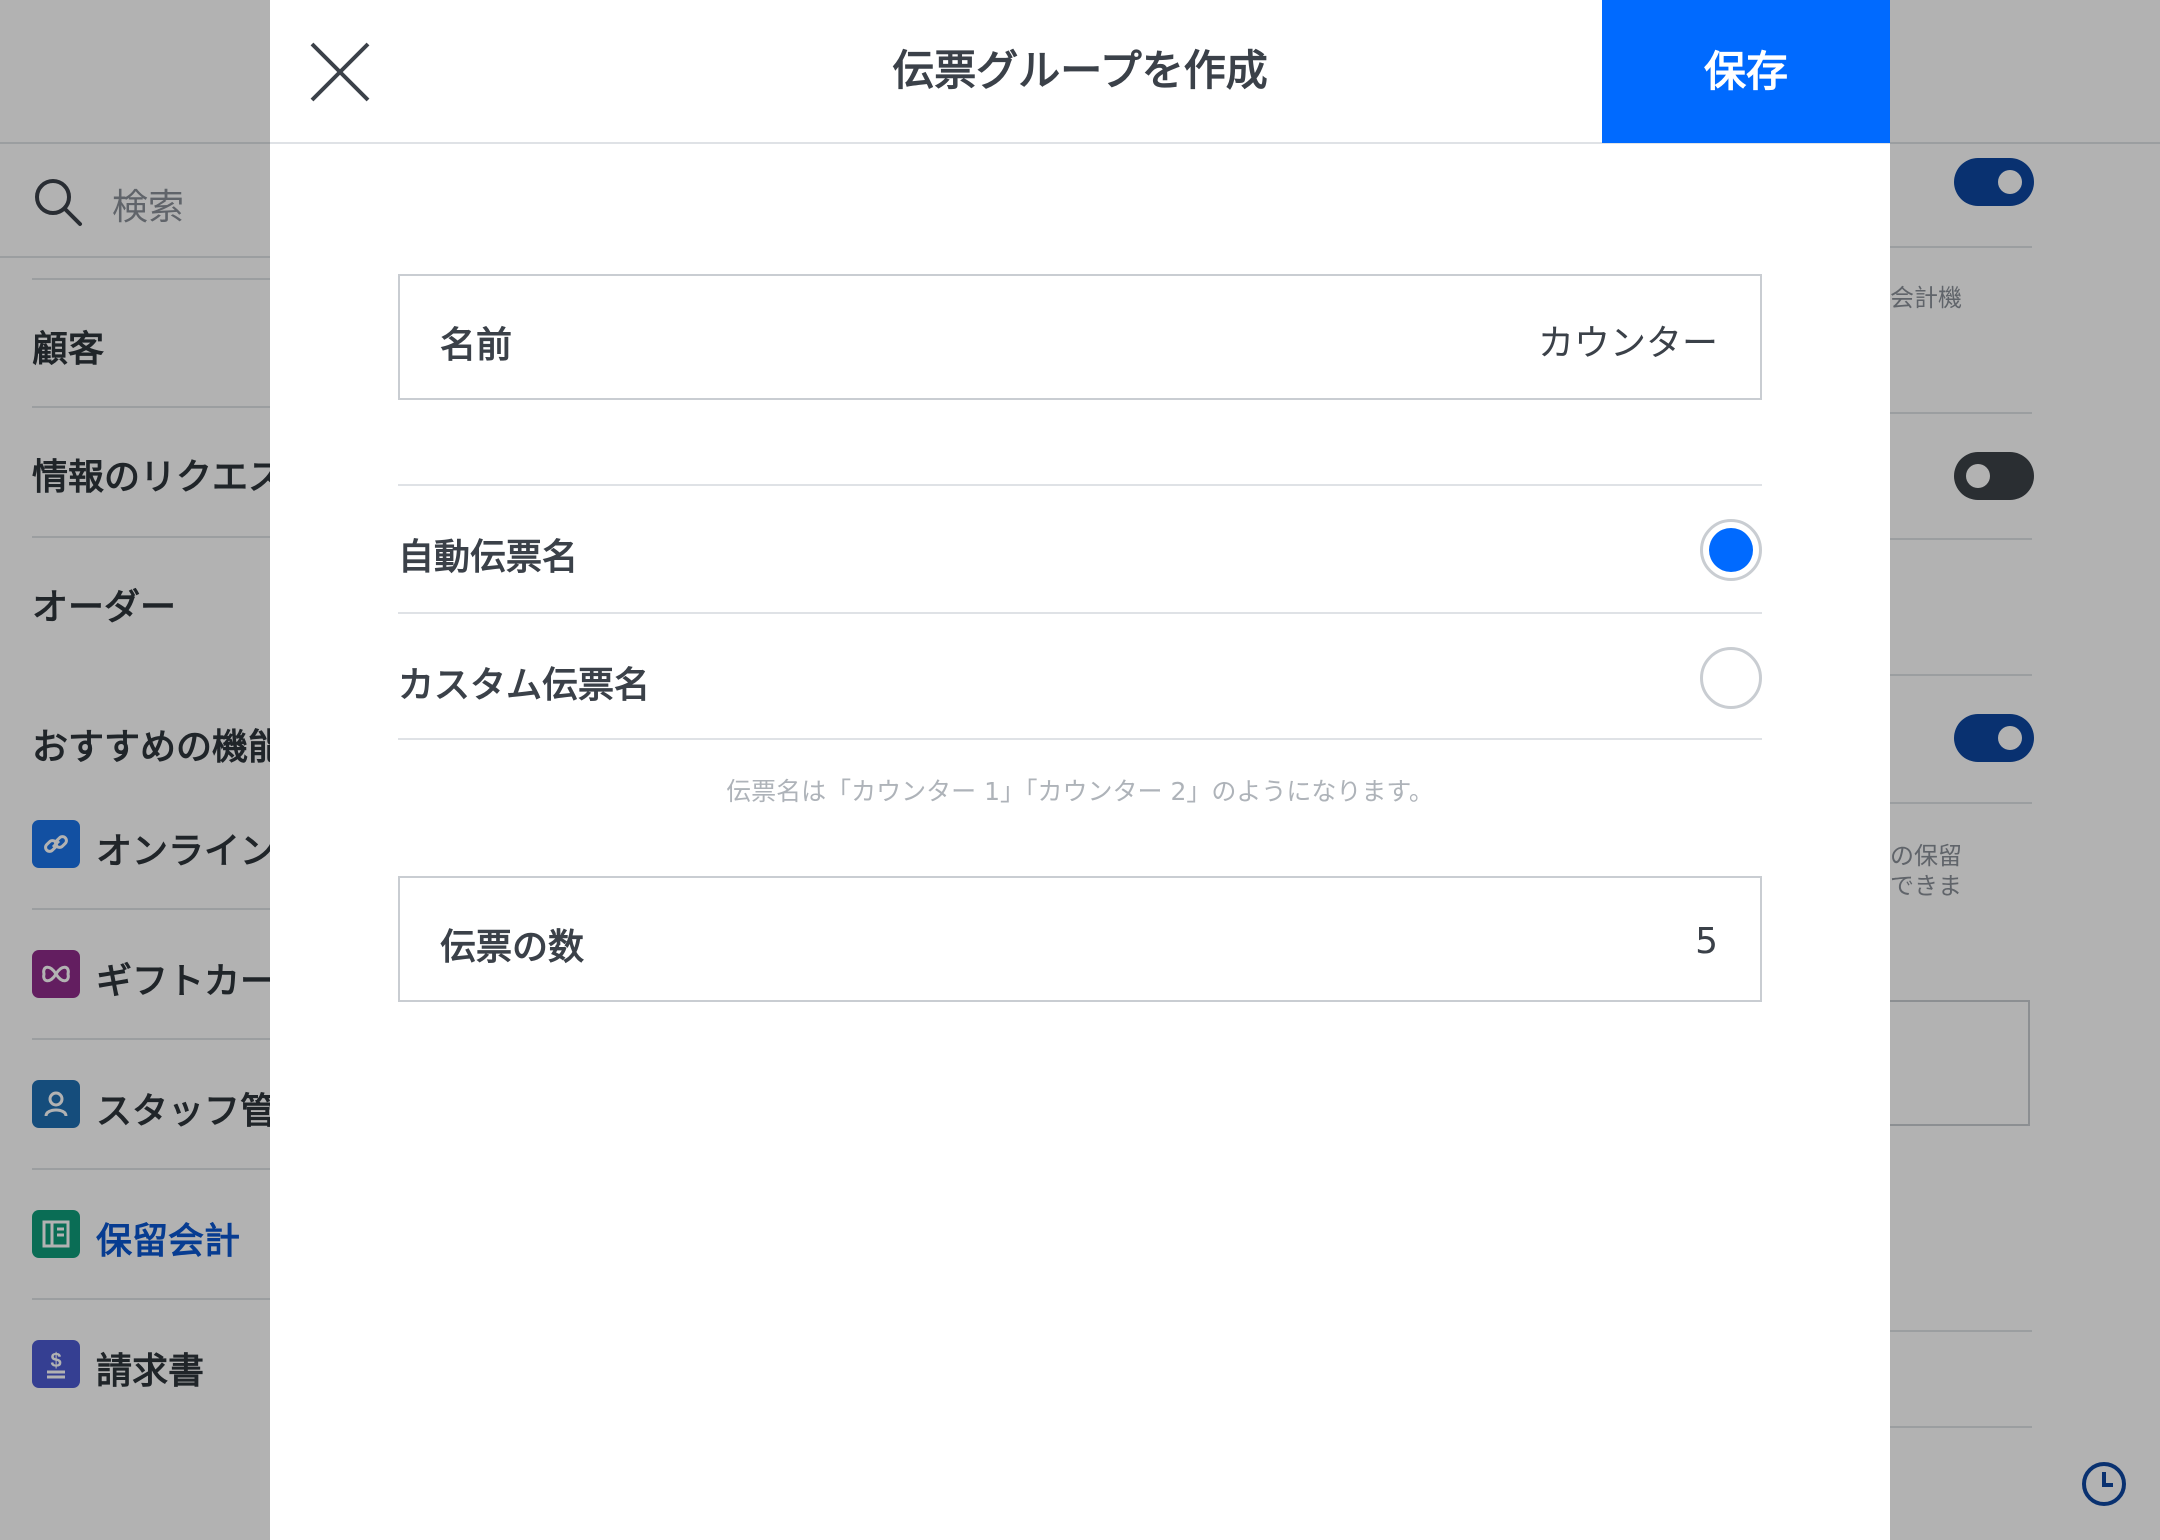 This screenshot has height=1540, width=2160. Describe the element at coordinates (1080, 549) in the screenshot. I see `radio-option-auto-ticket-name: 自動伝票名` at that location.